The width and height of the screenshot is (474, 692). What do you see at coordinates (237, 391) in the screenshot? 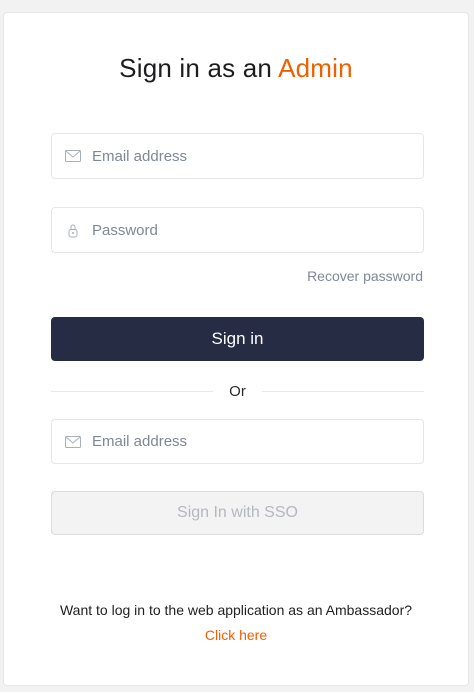
I see `or-divider: Or` at bounding box center [237, 391].